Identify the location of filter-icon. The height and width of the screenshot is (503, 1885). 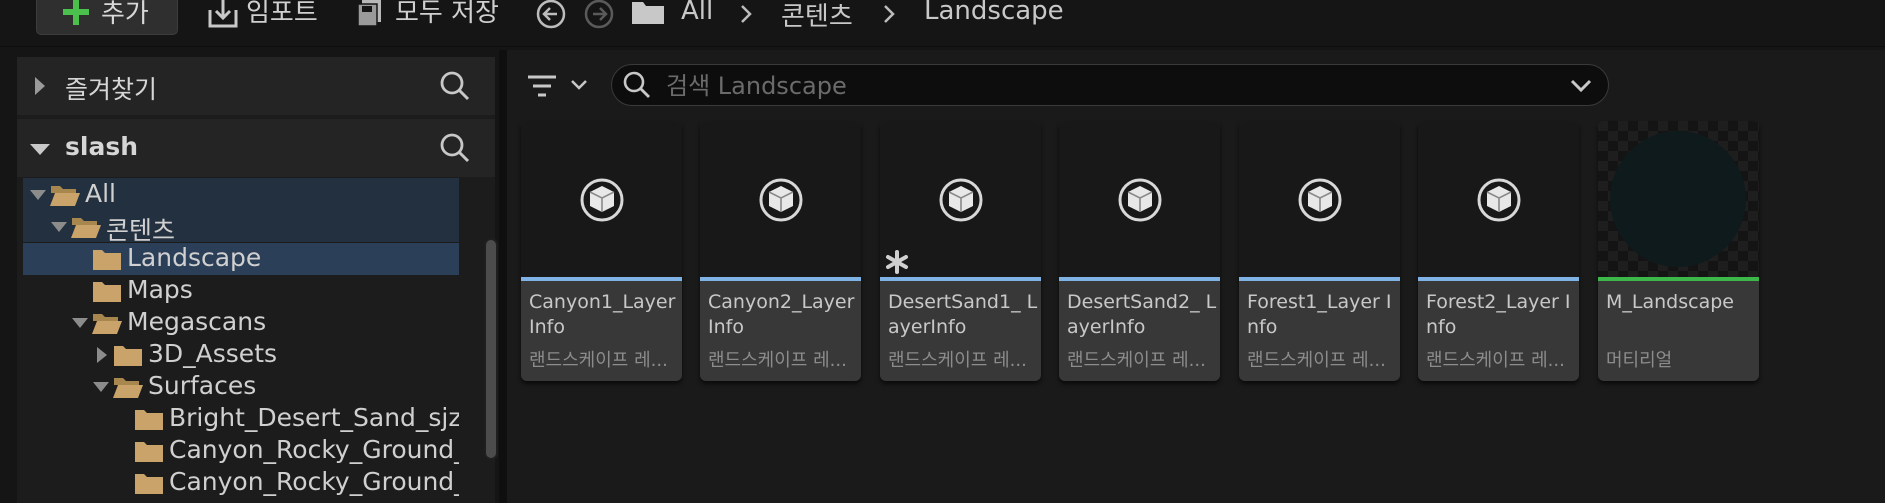
(542, 86).